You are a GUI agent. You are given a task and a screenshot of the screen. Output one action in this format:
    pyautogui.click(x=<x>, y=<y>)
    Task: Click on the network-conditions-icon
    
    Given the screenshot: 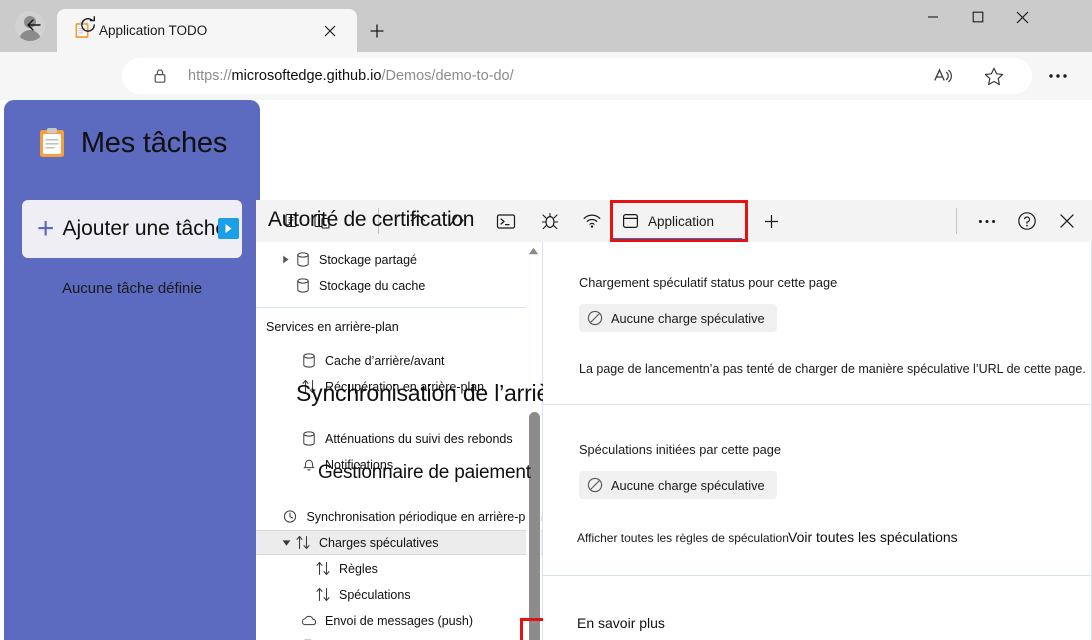 What is the action you would take?
    pyautogui.click(x=592, y=221)
    